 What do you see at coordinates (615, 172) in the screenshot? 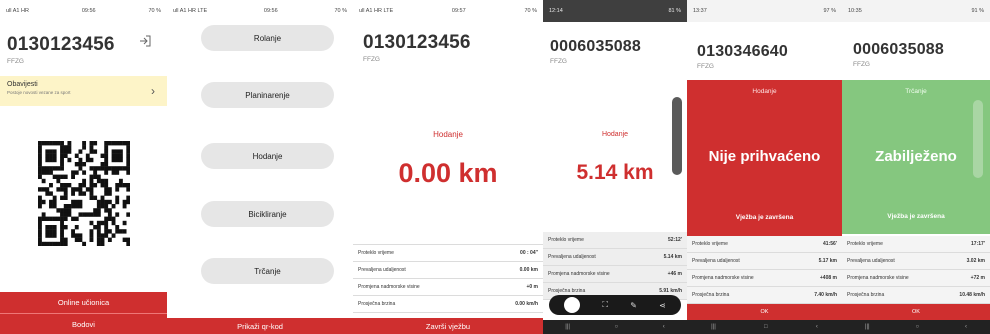
I see `distance-value: 5.14 km` at bounding box center [615, 172].